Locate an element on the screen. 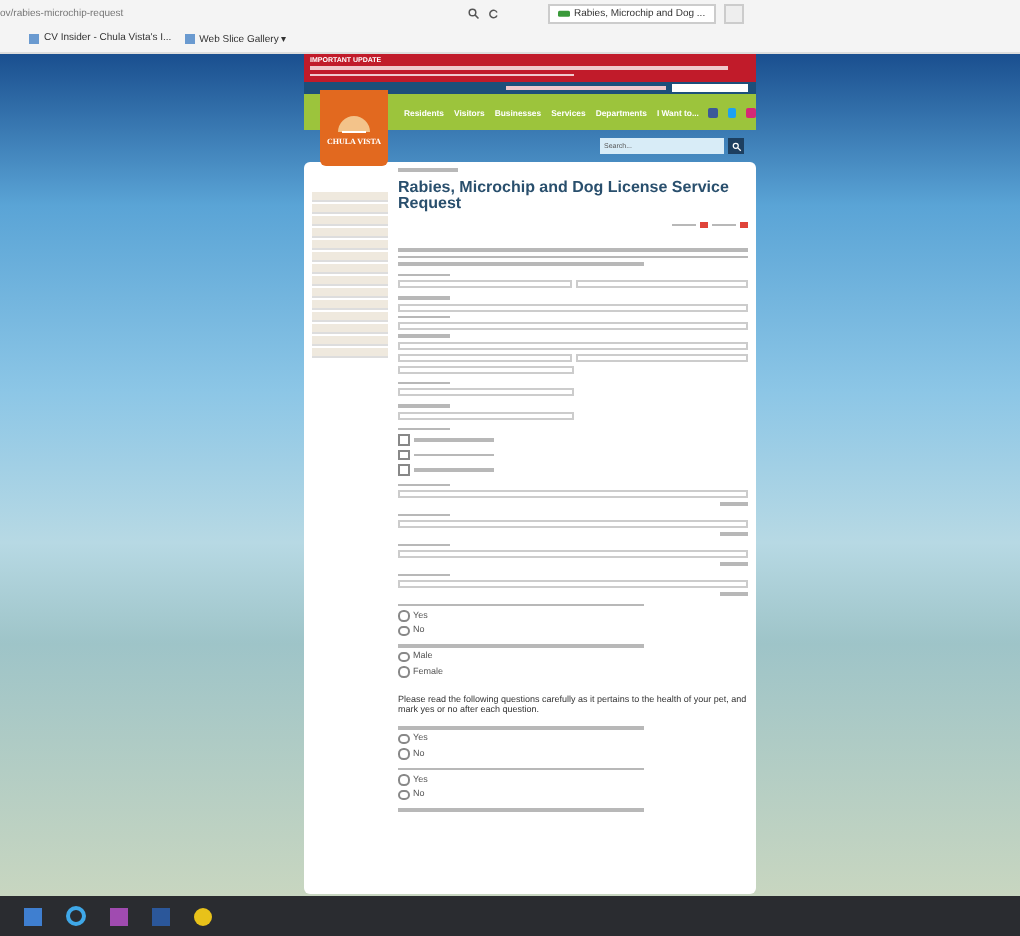 The width and height of the screenshot is (1020, 936). sun-icon is located at coordinates (354, 122).